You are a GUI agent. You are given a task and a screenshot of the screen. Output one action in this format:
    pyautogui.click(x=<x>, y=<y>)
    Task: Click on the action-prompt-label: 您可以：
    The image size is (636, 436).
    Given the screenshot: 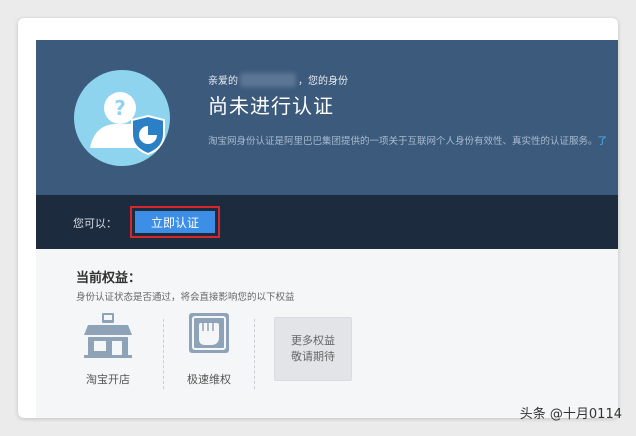 What is the action you would take?
    pyautogui.click(x=95, y=223)
    